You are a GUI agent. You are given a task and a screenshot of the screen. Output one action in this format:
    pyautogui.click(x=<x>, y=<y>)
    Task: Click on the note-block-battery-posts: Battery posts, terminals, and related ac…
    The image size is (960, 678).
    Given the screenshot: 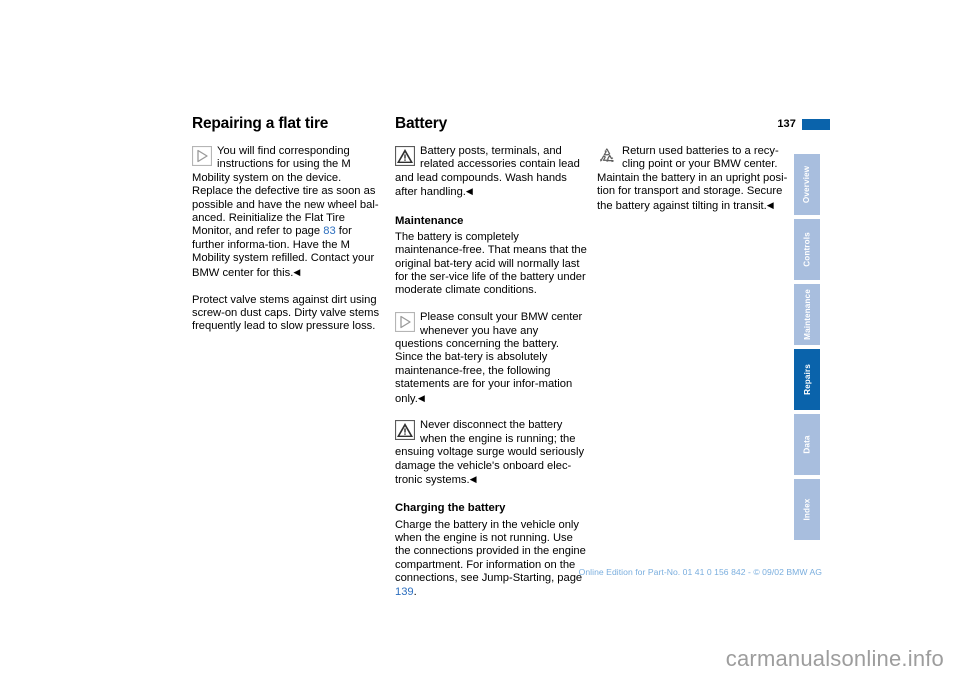 What is the action you would take?
    pyautogui.click(x=491, y=172)
    